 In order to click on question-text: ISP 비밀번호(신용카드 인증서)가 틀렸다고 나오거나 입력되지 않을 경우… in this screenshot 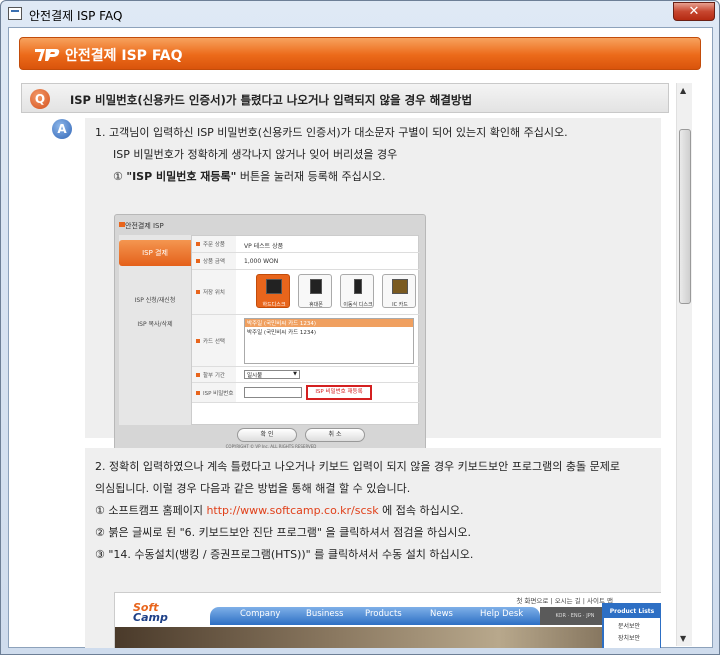, I will do `click(271, 100)`.